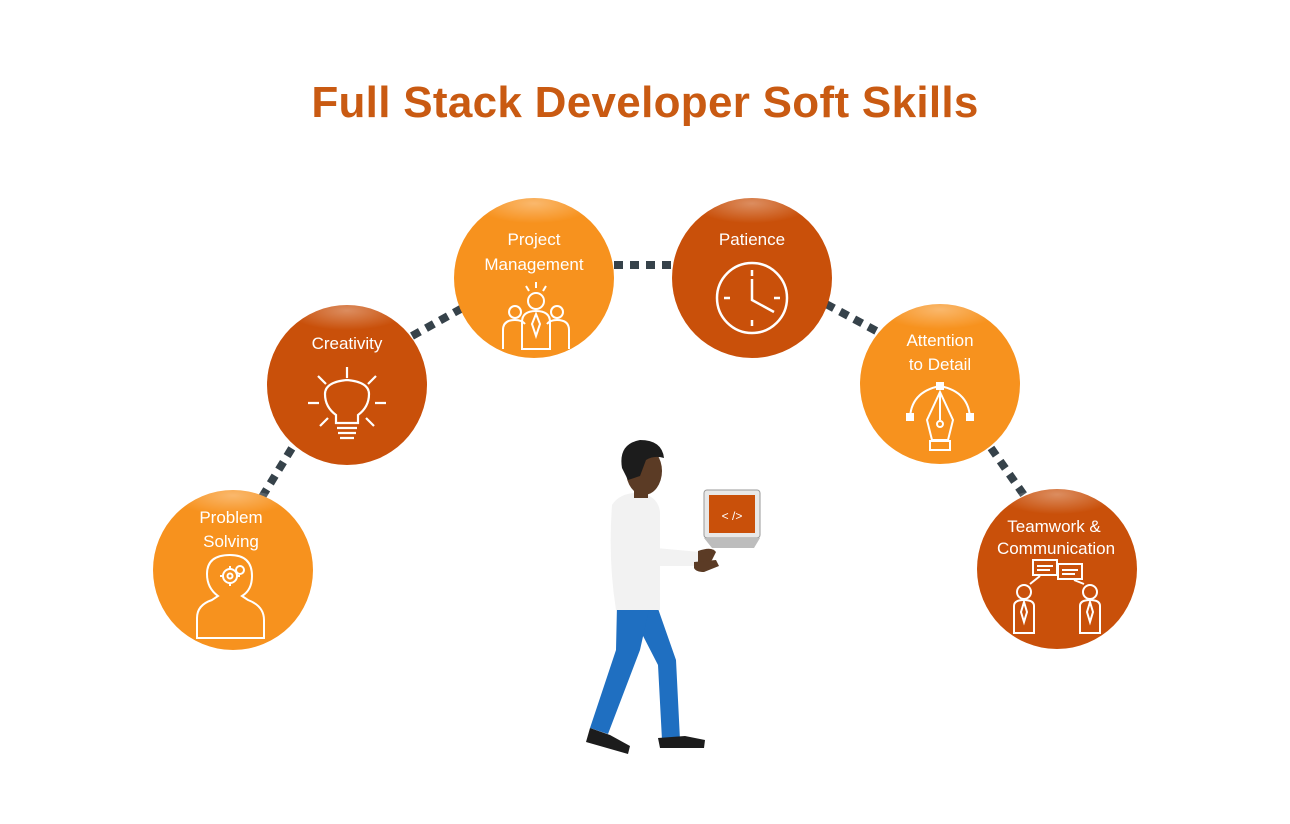 The image size is (1290, 824). What do you see at coordinates (681, 742) in the screenshot?
I see `back-shoe` at bounding box center [681, 742].